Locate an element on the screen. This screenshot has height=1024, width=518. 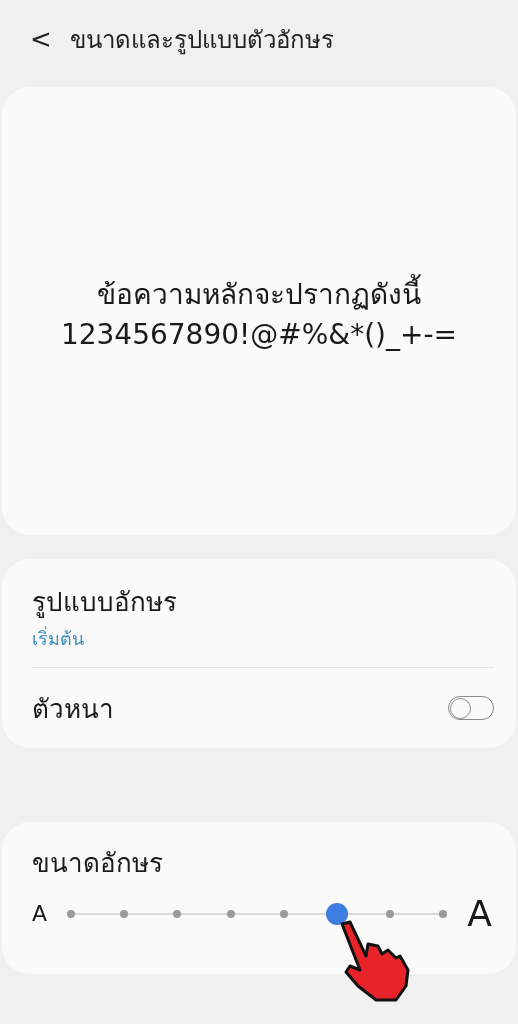
preview-text: ข้อความหลักจะปรากฏดังนี้ is located at coordinates (259, 293).